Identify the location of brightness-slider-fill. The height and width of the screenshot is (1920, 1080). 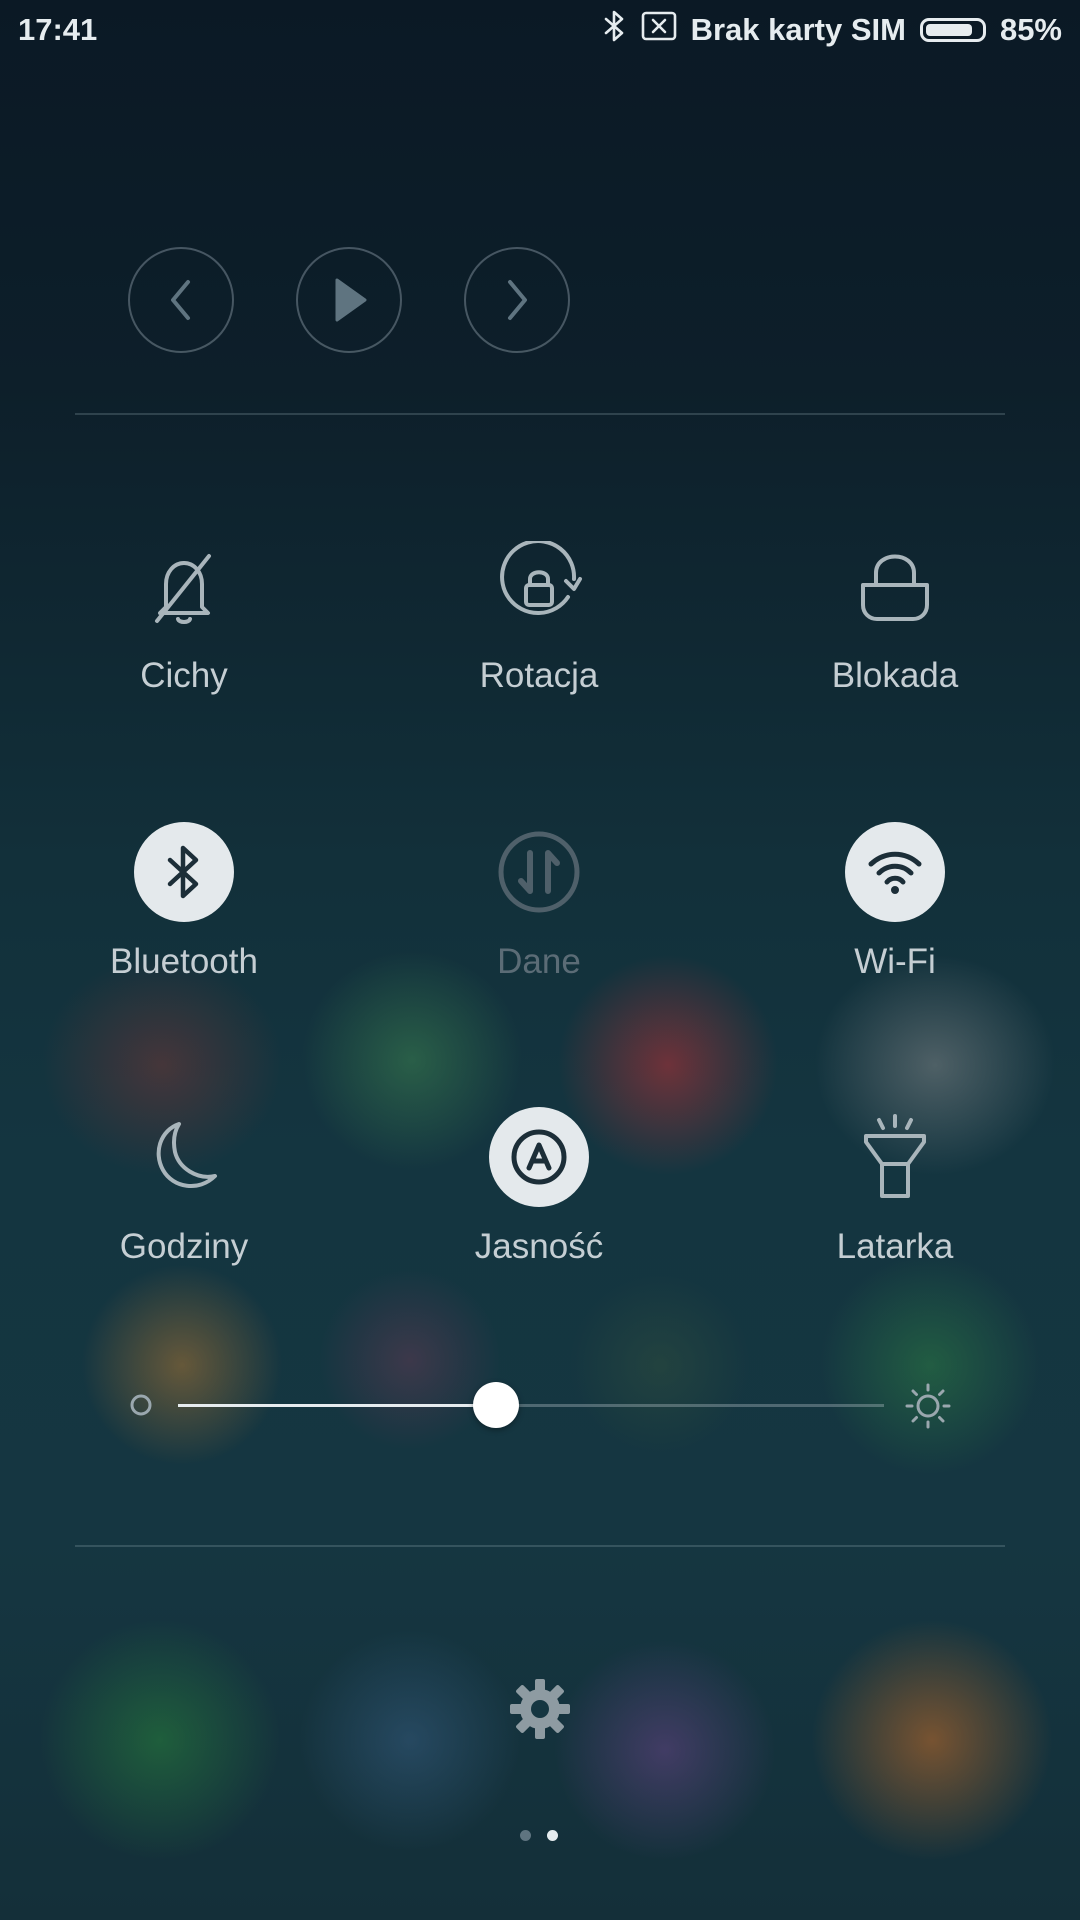
(337, 1405).